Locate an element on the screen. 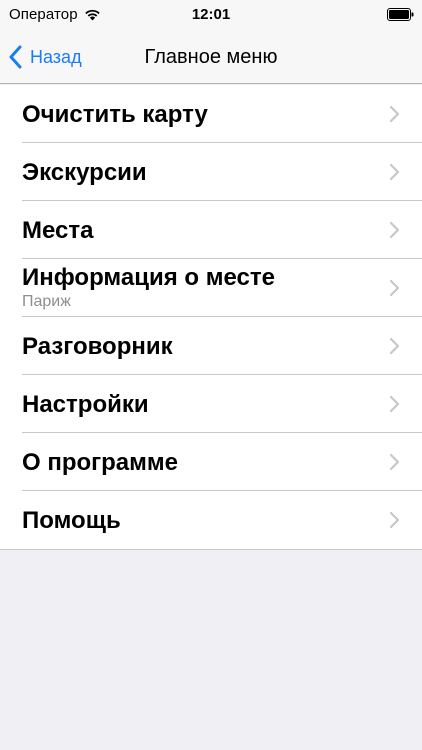 The image size is (422, 750). menu-item-label: Помощь is located at coordinates (71, 520).